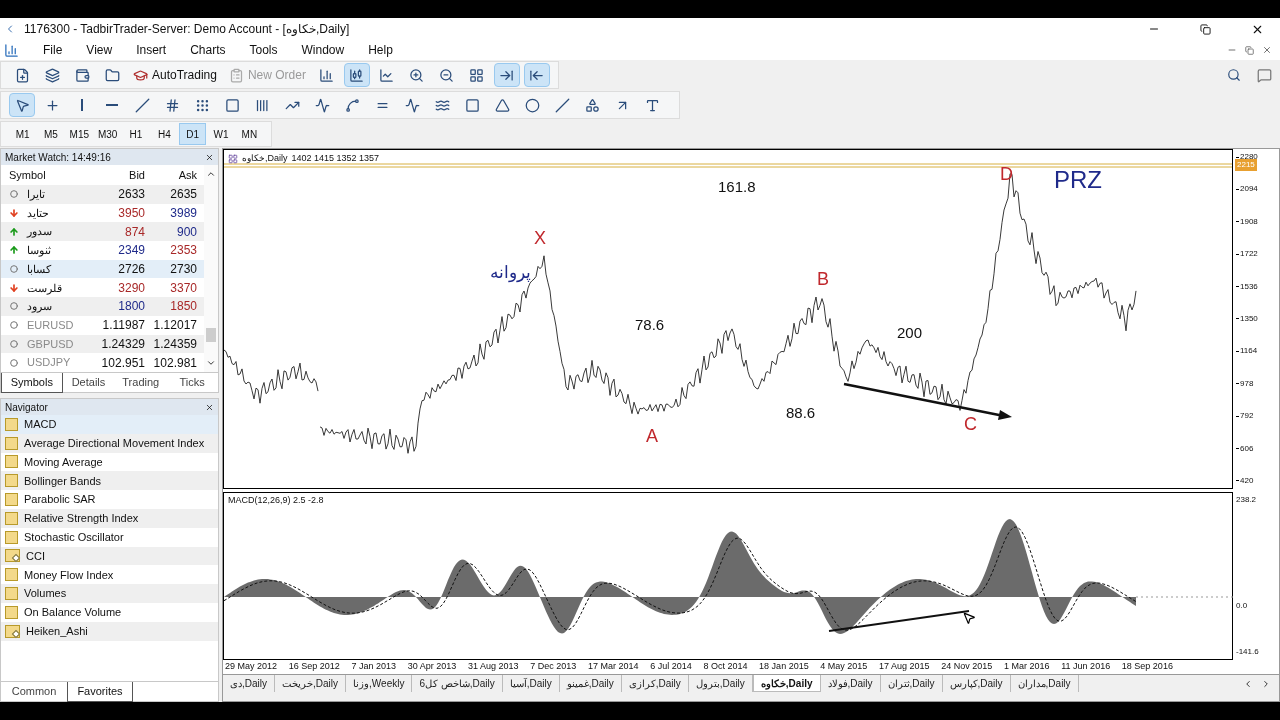  I want to click on menu-item: View, so click(99, 50).